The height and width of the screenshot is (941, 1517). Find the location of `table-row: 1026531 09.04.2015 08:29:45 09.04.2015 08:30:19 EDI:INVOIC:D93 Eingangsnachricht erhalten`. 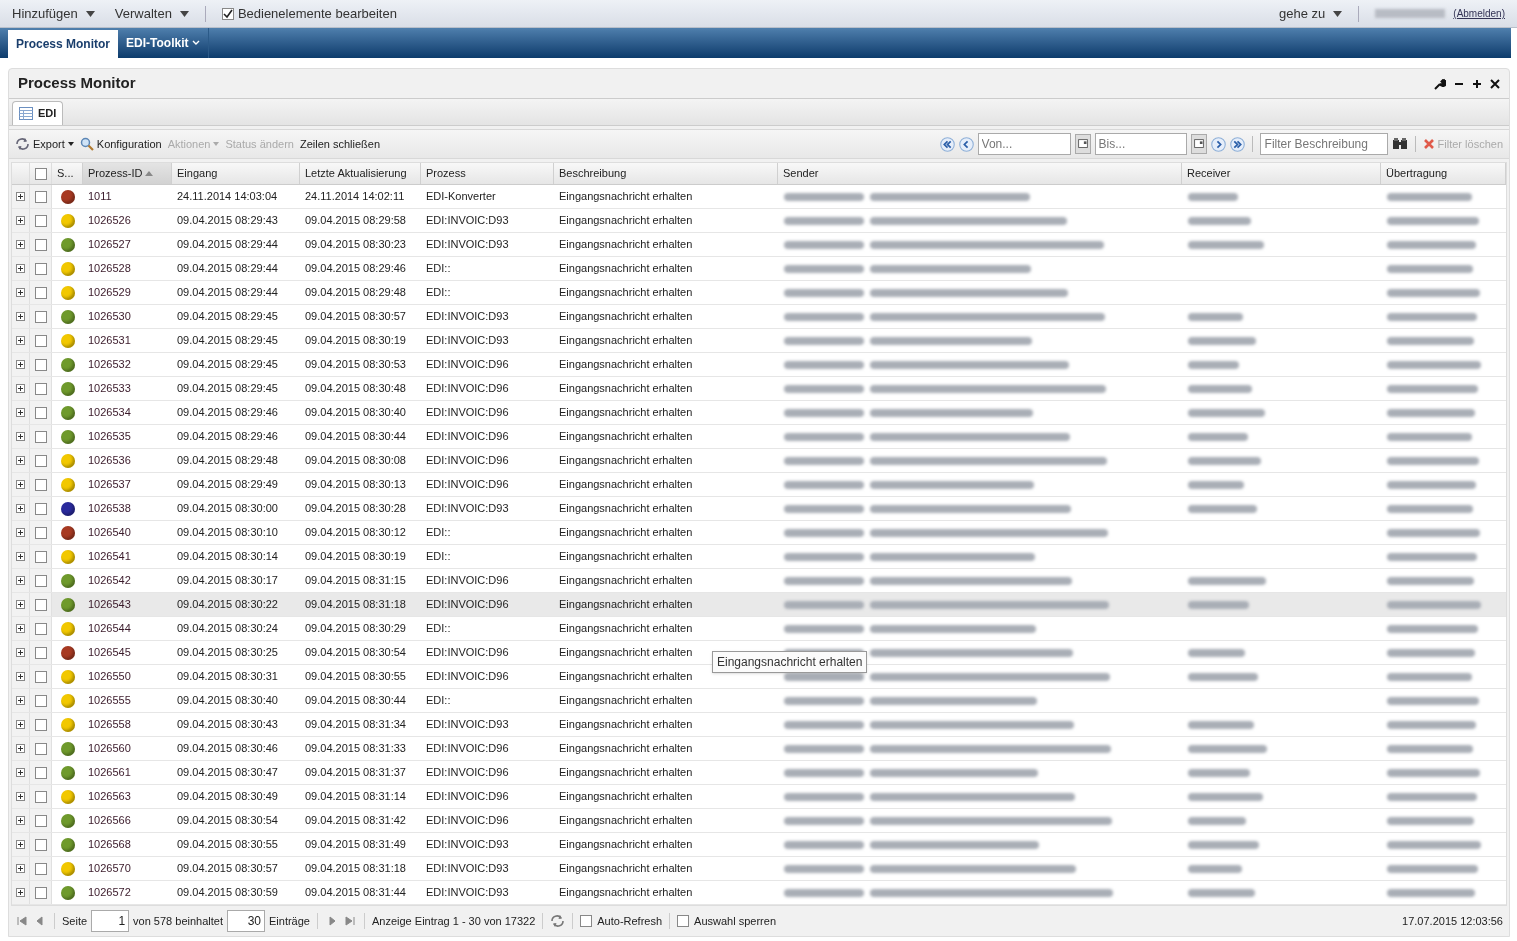

table-row: 1026531 09.04.2015 08:29:45 09.04.2015 08:30:19 EDI:INVOIC:D93 Eingangsnachricht erhalten is located at coordinates (759, 341).